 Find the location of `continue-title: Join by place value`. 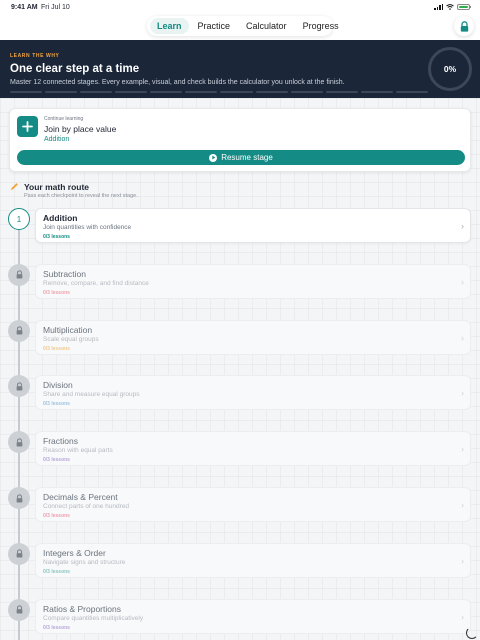

continue-title: Join by place value is located at coordinates (80, 129).